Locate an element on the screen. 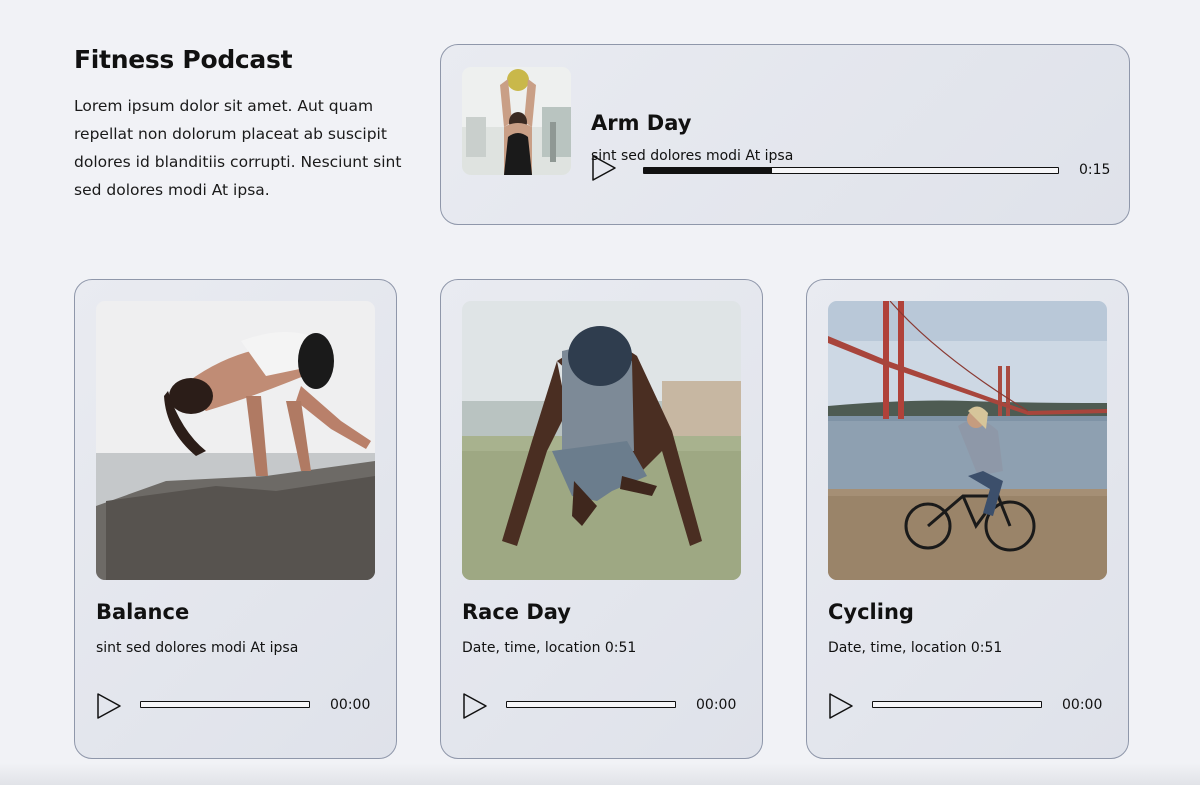 The width and height of the screenshot is (1200, 785). page-bottom-shadow is located at coordinates (600, 774).